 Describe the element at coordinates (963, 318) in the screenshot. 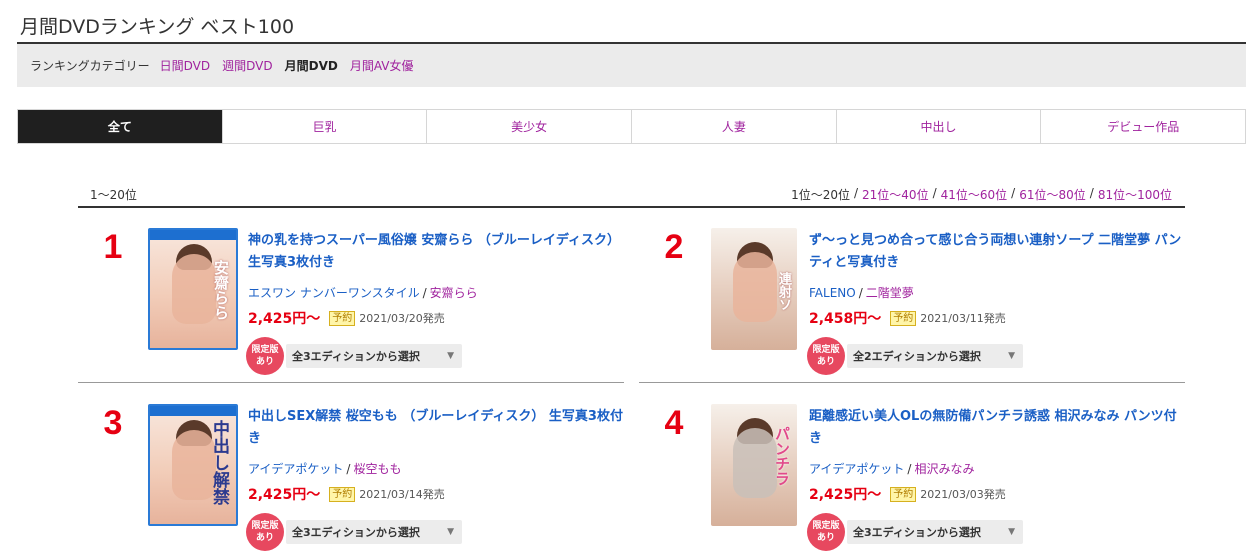

I see `release-date: 2021/03/11発売` at that location.